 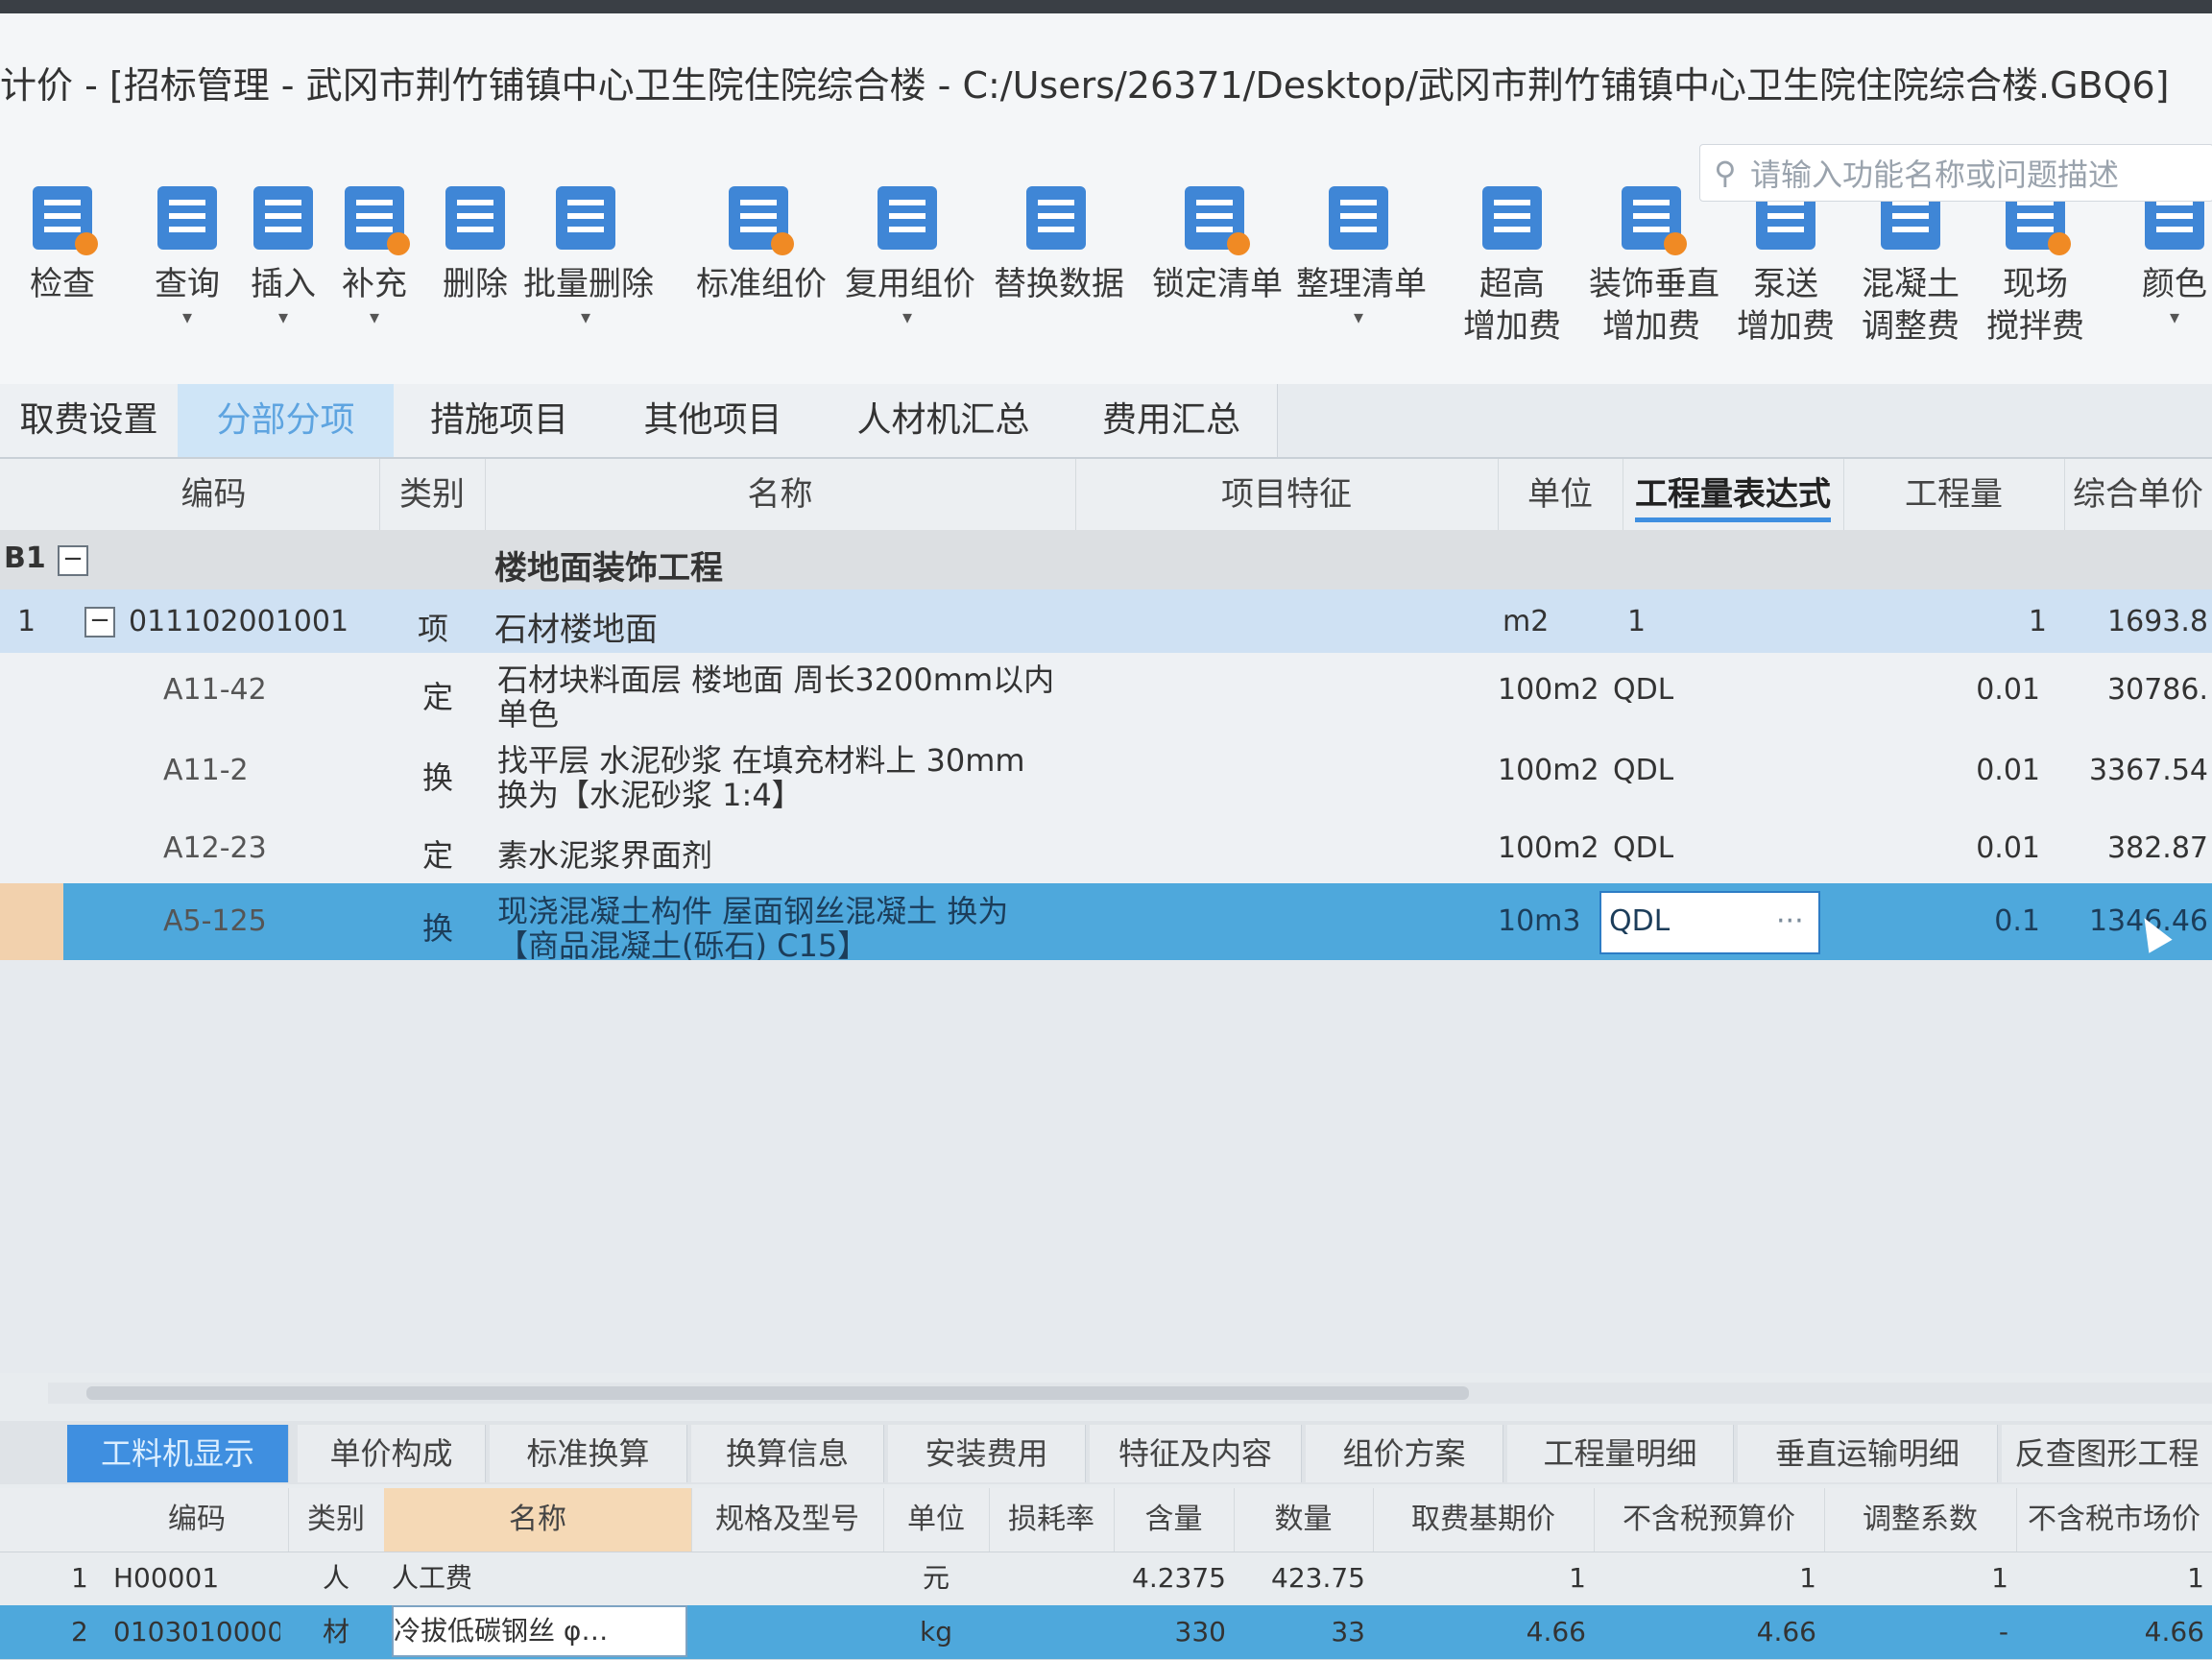 What do you see at coordinates (1303, 1578) in the screenshot?
I see `material-qty: 423.75` at bounding box center [1303, 1578].